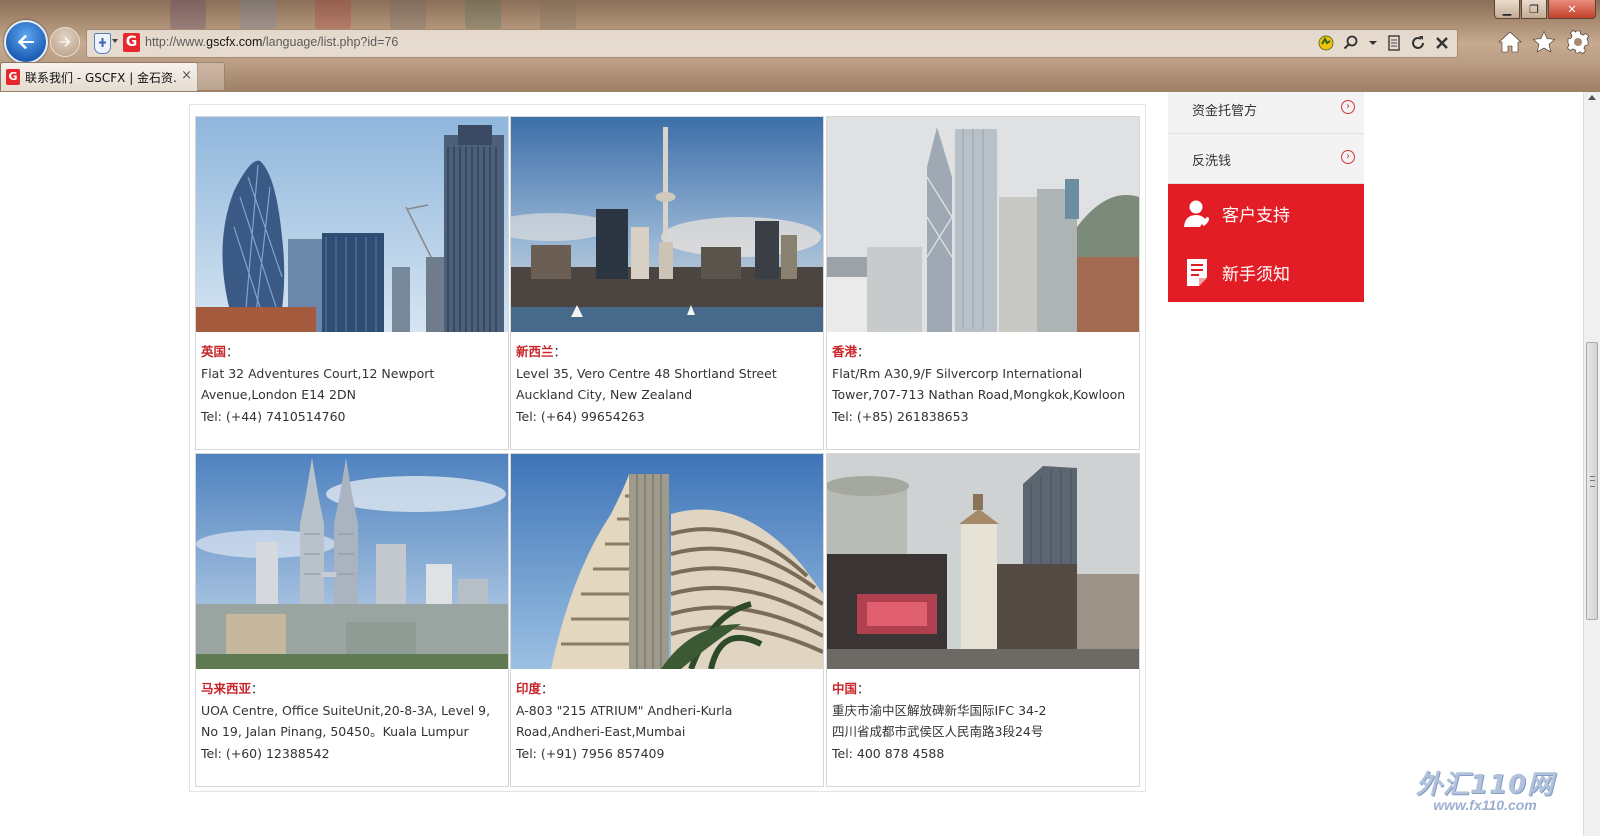 This screenshot has width=1600, height=836. What do you see at coordinates (845, 351) in the screenshot?
I see `office-country: 香港` at bounding box center [845, 351].